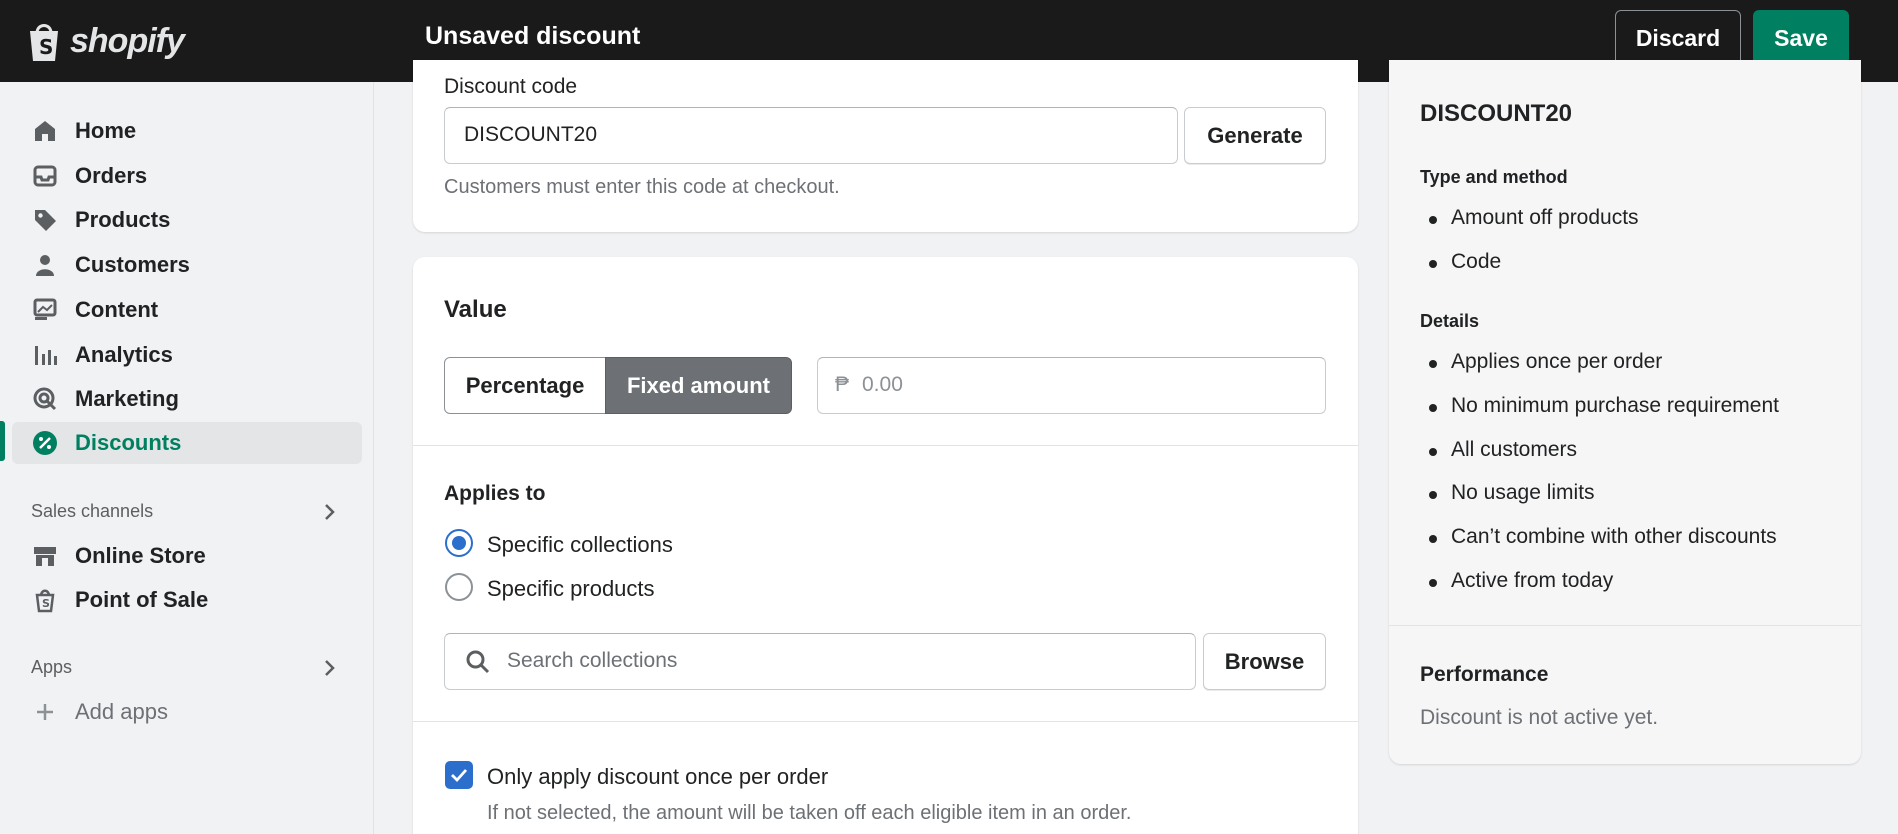  Describe the element at coordinates (495, 493) in the screenshot. I see `applies-to-heading: Applies to` at that location.